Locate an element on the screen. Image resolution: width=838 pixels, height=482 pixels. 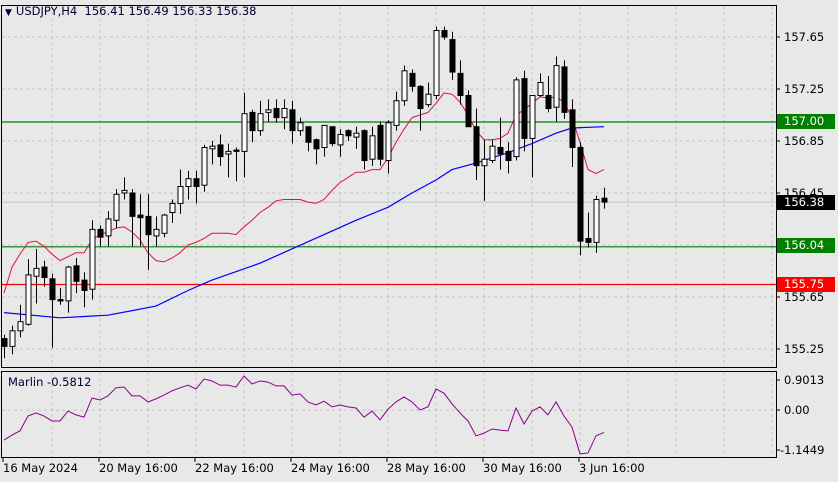
price-axis-label: 155.65 is located at coordinates (804, 297).